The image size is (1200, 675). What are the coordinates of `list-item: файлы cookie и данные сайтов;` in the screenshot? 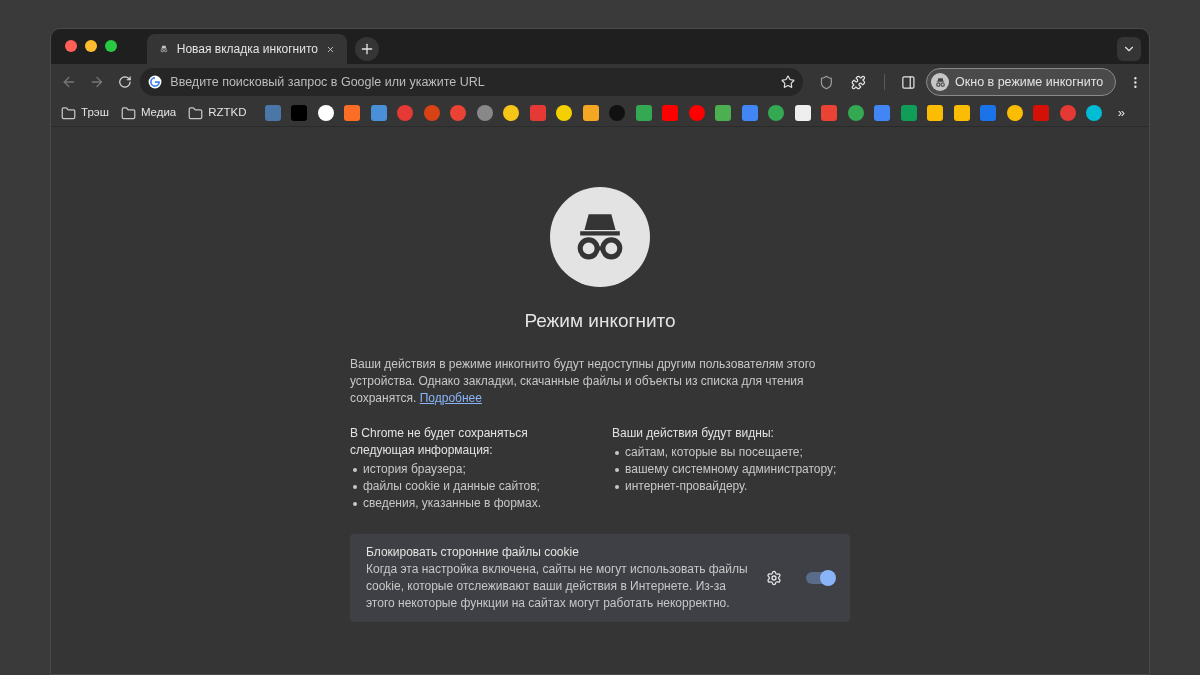 It's located at (451, 486).